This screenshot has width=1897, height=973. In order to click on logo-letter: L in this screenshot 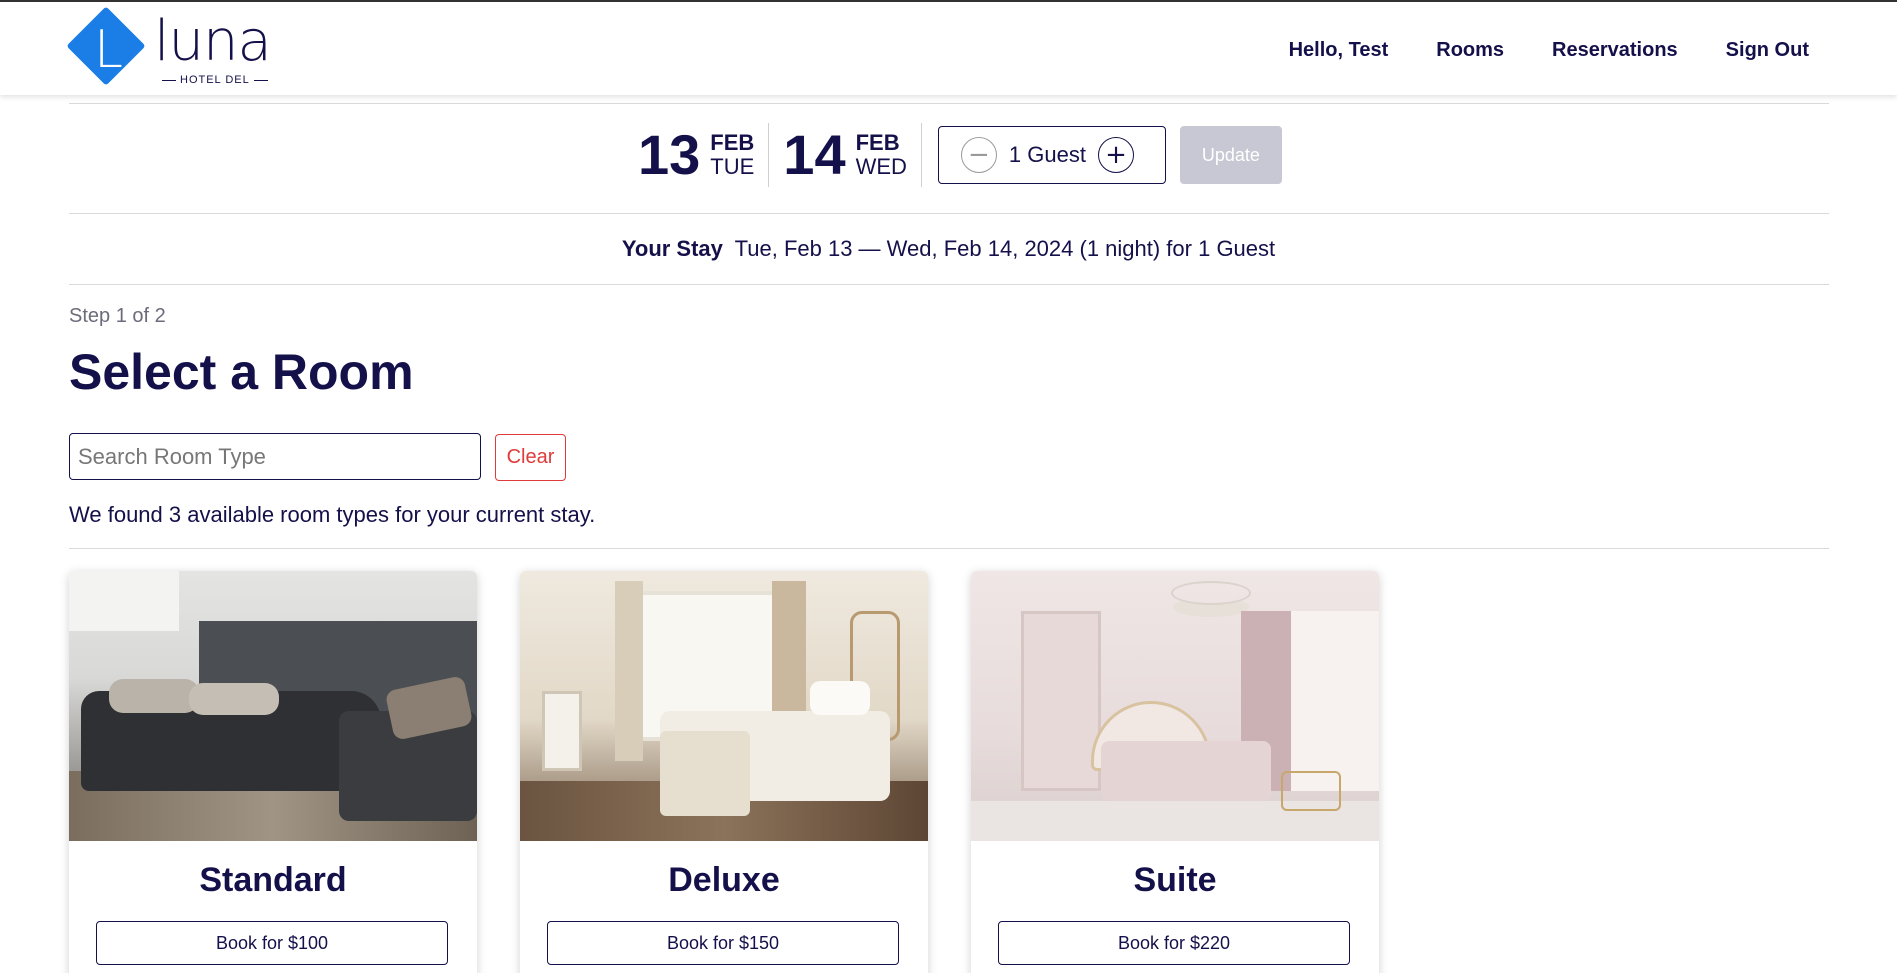, I will do `click(108, 50)`.